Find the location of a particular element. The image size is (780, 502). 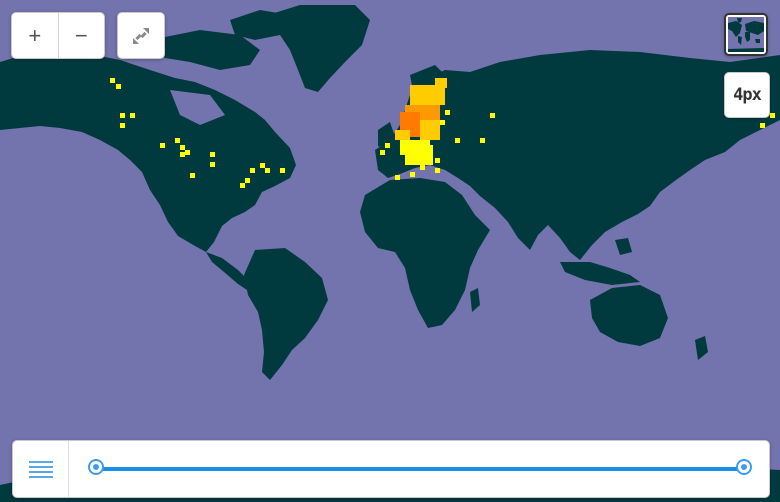

hamburger-menu-icon is located at coordinates (40, 469).